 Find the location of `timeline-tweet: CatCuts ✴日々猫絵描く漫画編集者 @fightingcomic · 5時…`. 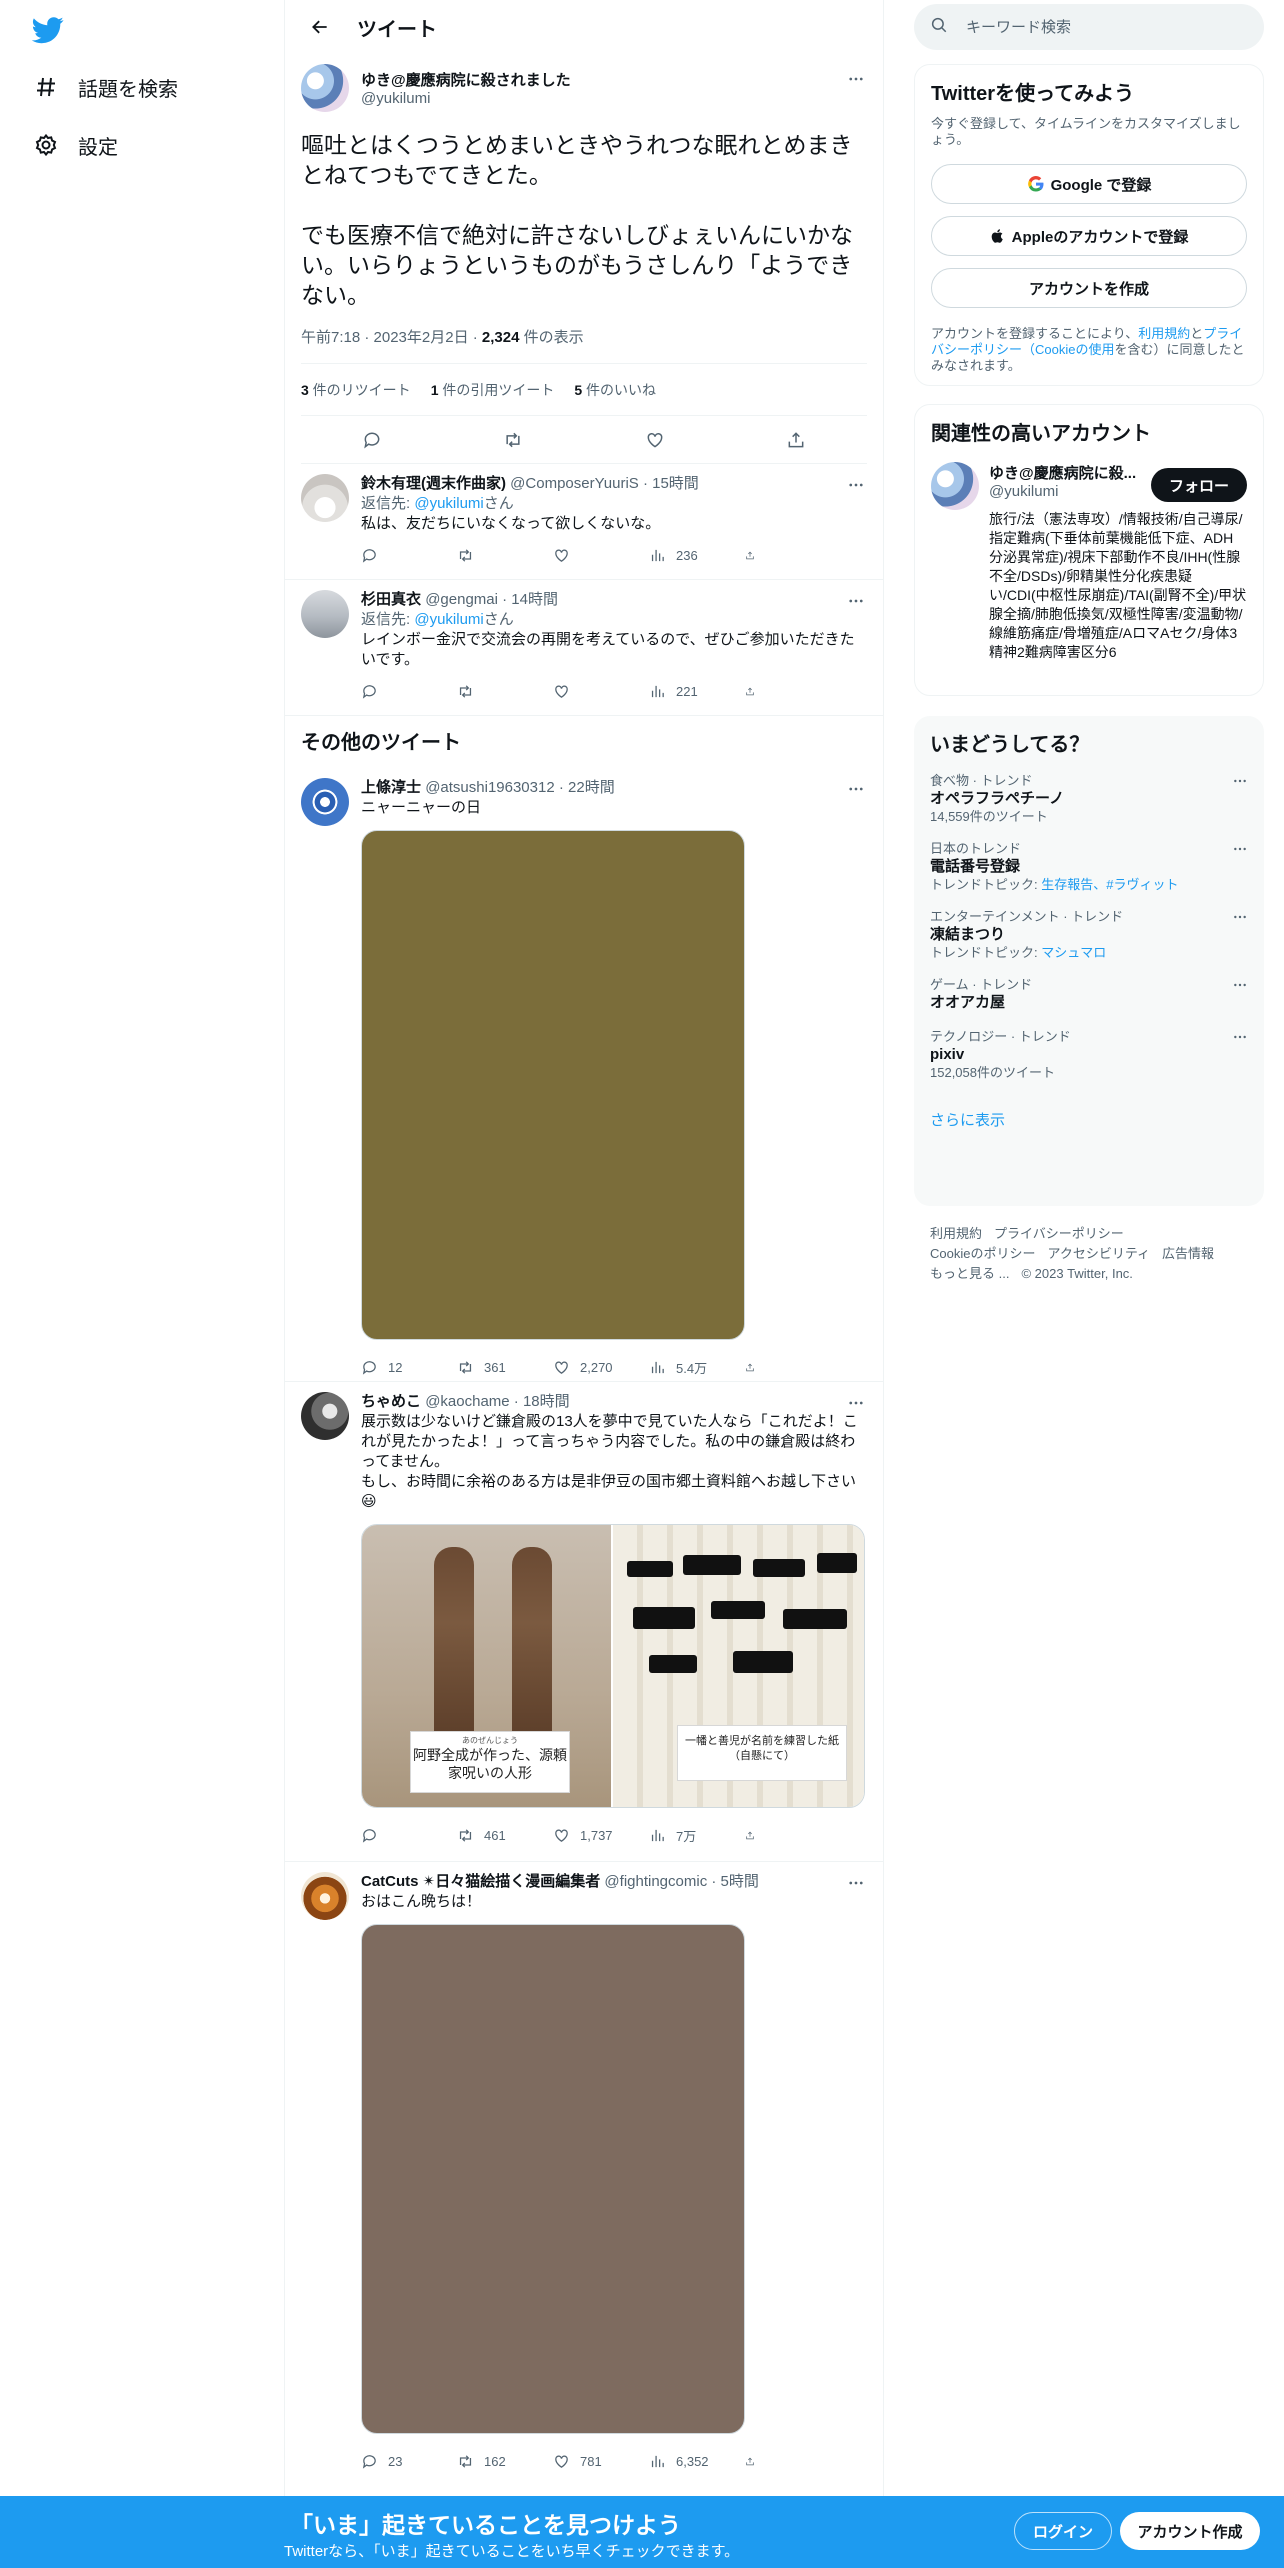

timeline-tweet: CatCuts ✴日々猫絵描く漫画編集者 @fightingcomic · 5時… is located at coordinates (584, 2169).